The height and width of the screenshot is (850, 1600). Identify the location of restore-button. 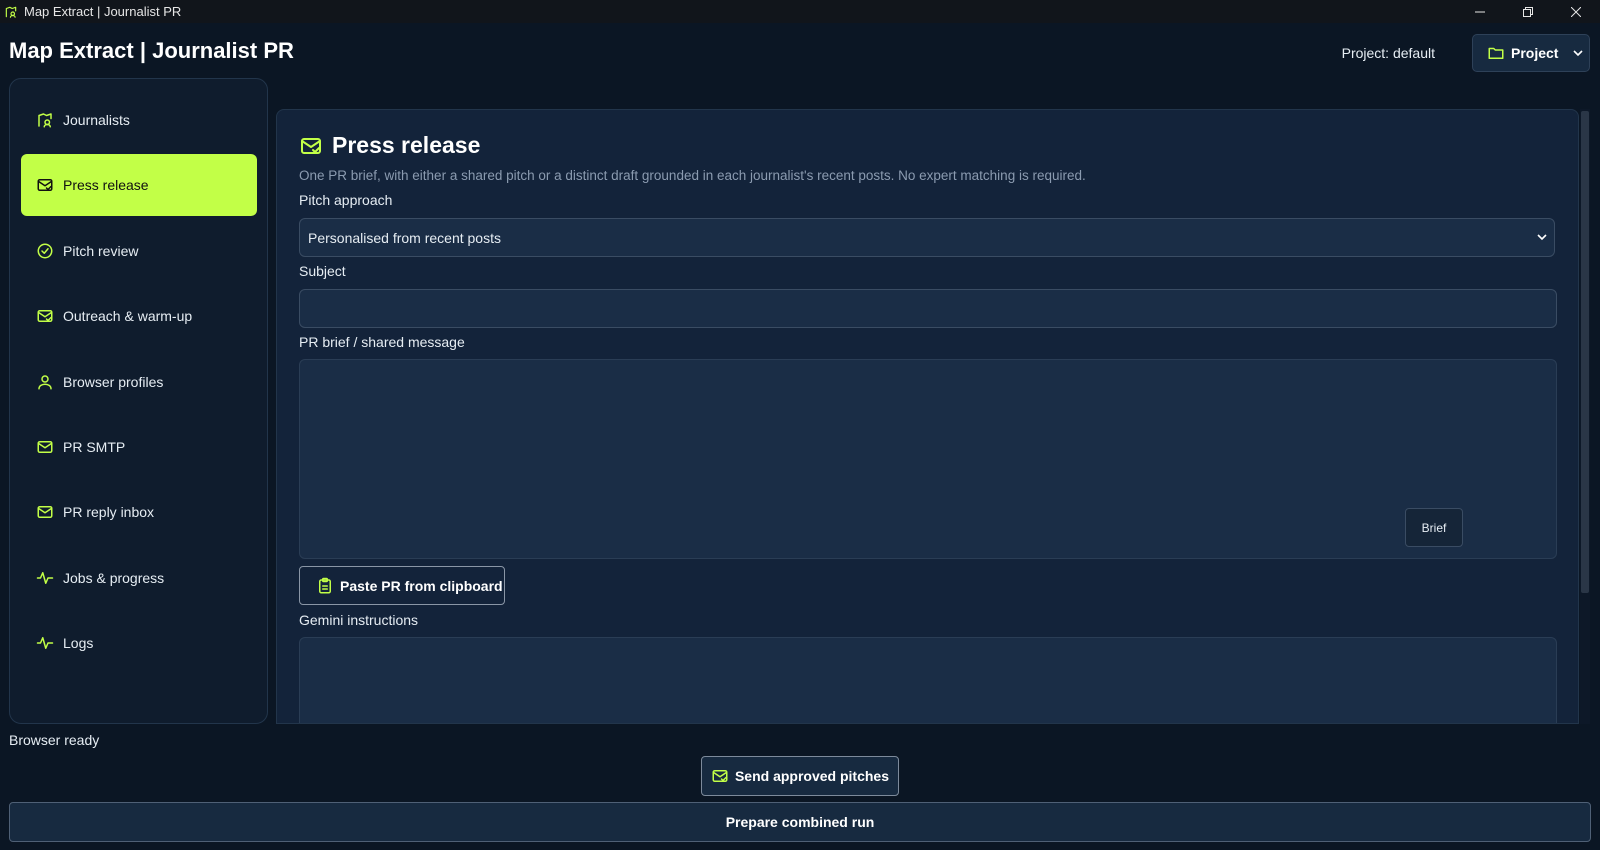
(1528, 11).